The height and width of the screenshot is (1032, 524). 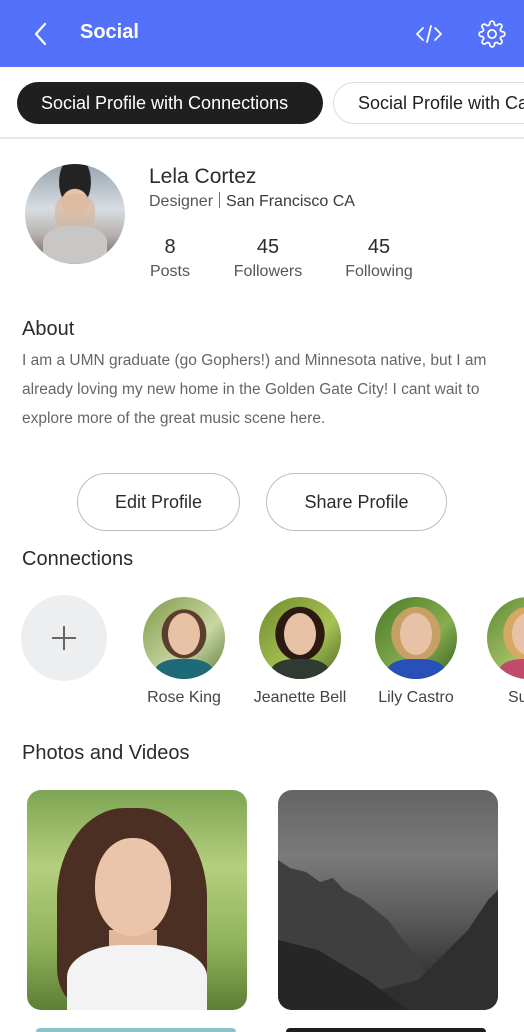 I want to click on code-icon, so click(x=429, y=34).